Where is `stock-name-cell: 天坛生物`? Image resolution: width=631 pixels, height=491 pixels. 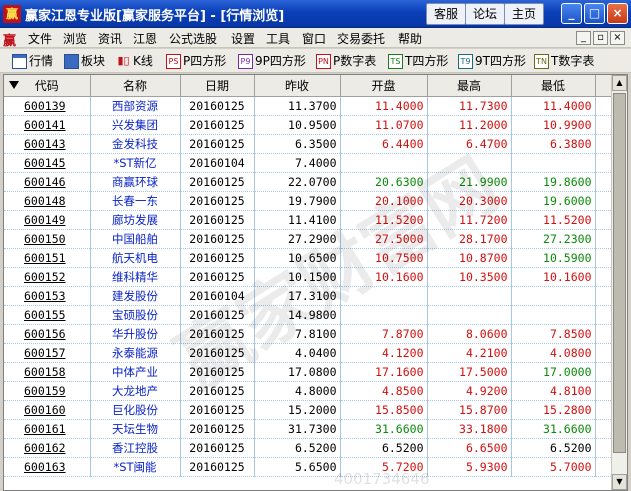
stock-name-cell: 天坛生物 is located at coordinates (135, 429).